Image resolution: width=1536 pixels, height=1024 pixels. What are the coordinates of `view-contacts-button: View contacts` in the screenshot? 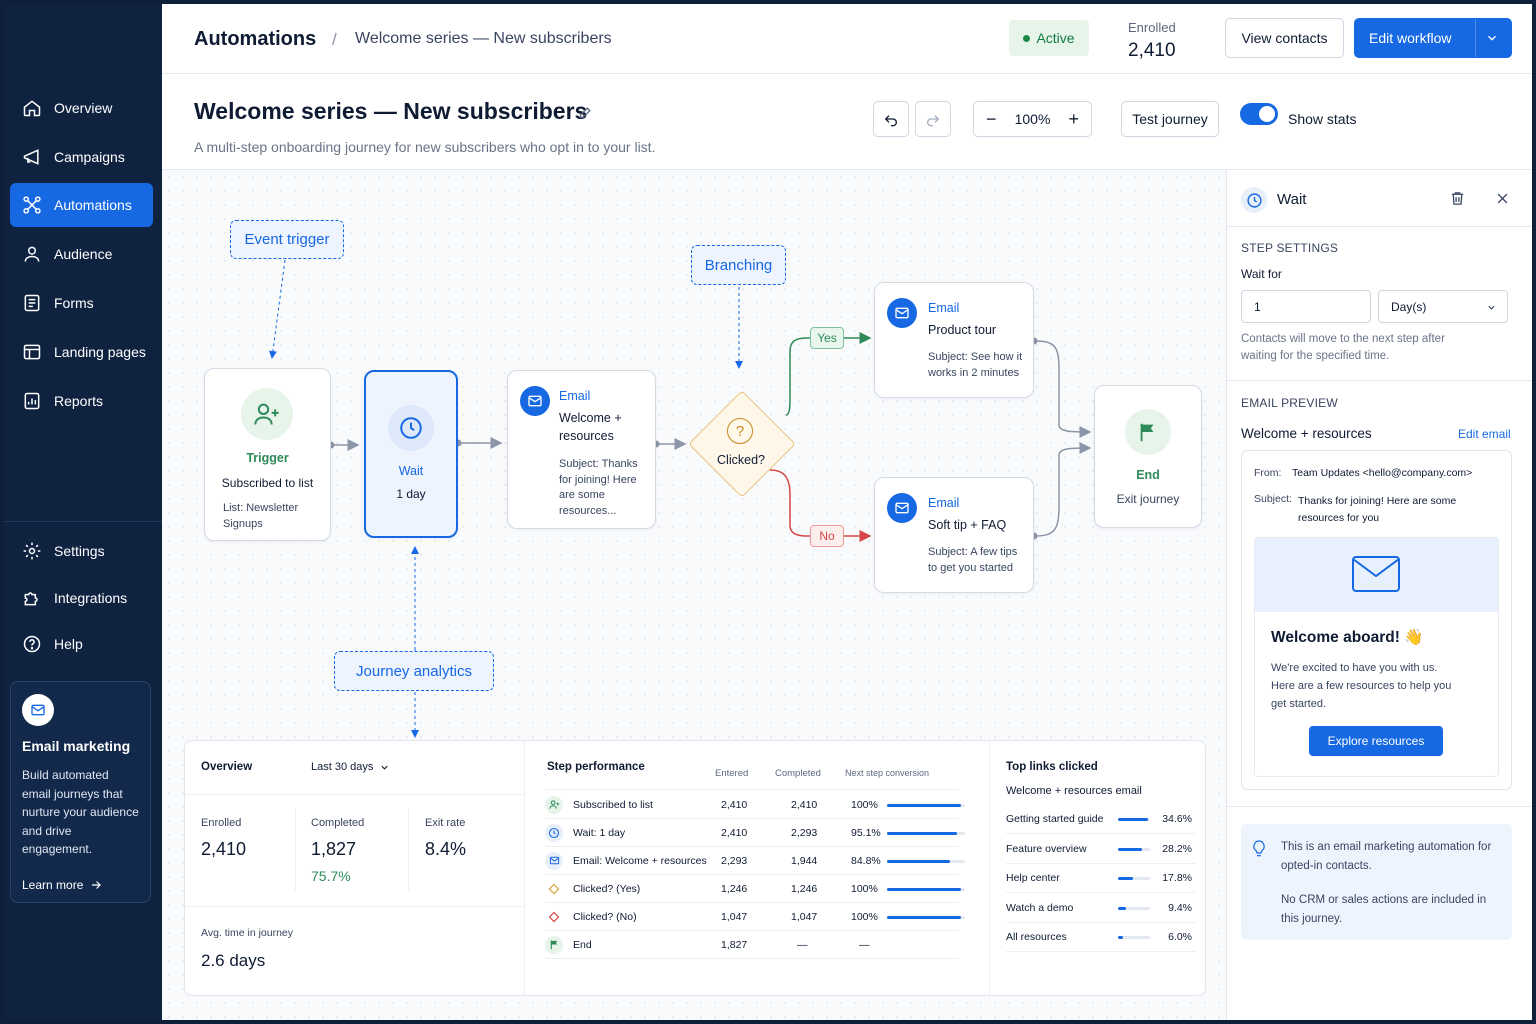 It's located at (1284, 38).